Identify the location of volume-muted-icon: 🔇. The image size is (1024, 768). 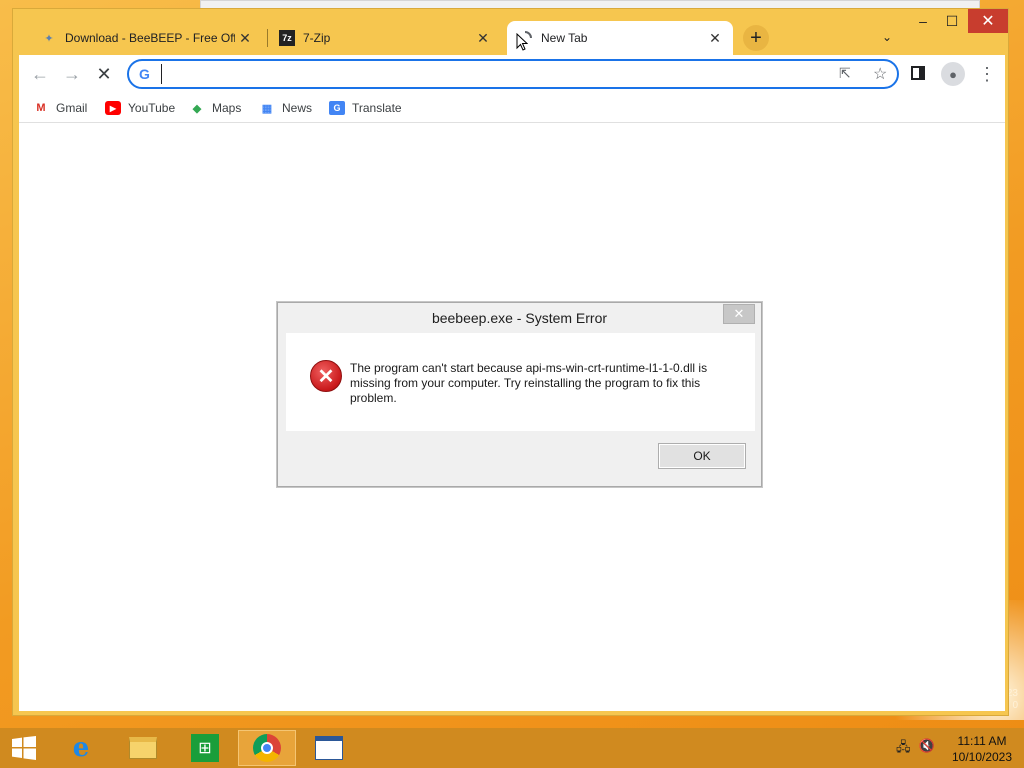
(927, 748).